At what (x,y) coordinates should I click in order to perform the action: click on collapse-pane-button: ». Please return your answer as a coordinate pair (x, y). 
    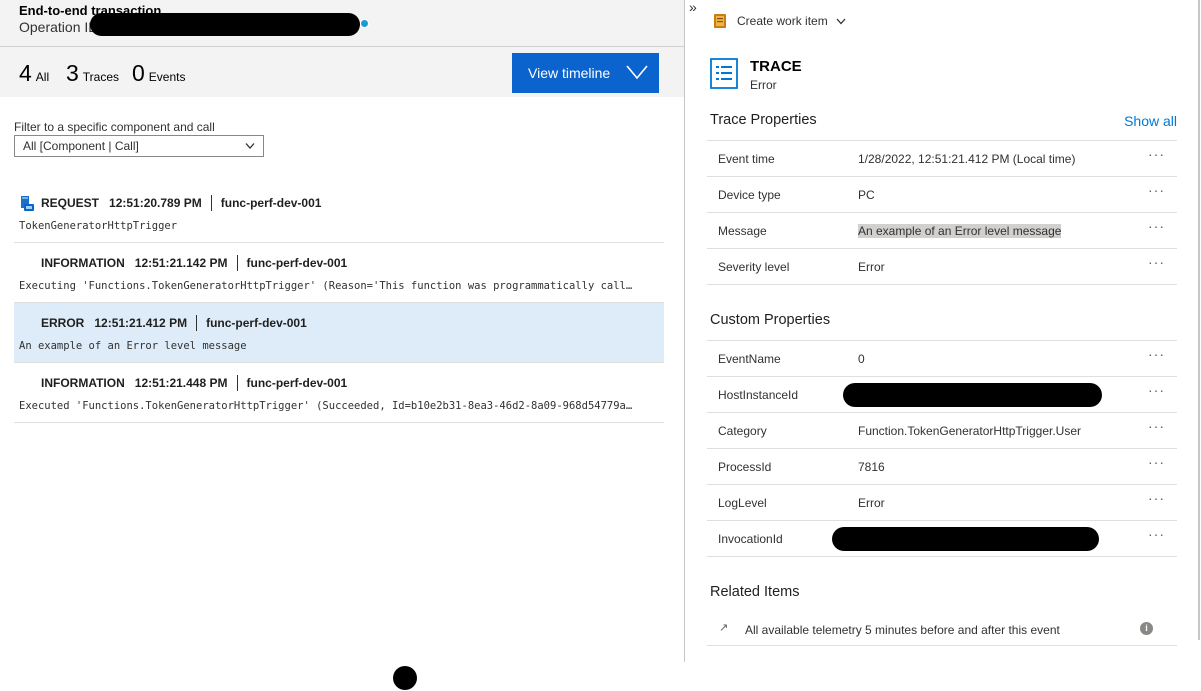
    Looking at the image, I should click on (693, 7).